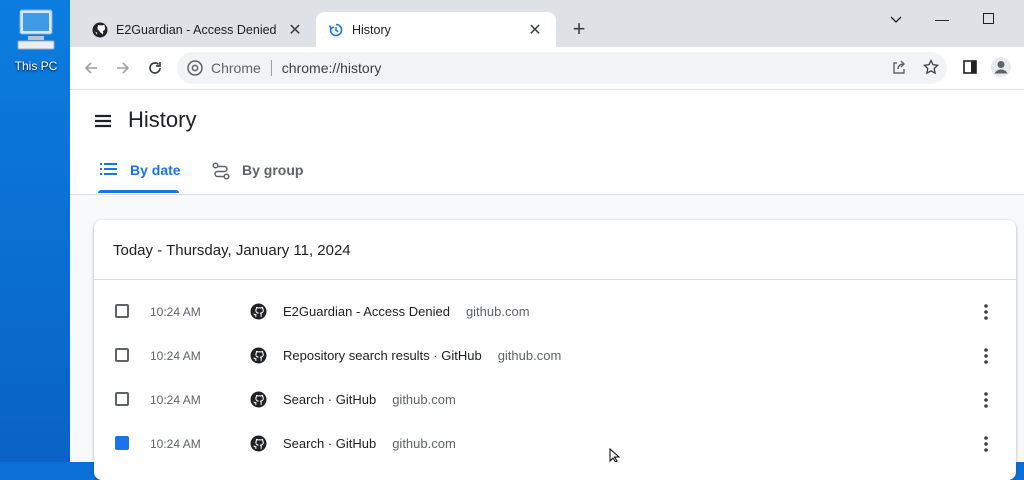  Describe the element at coordinates (371, 29) in the screenshot. I see `tab-title: History` at that location.